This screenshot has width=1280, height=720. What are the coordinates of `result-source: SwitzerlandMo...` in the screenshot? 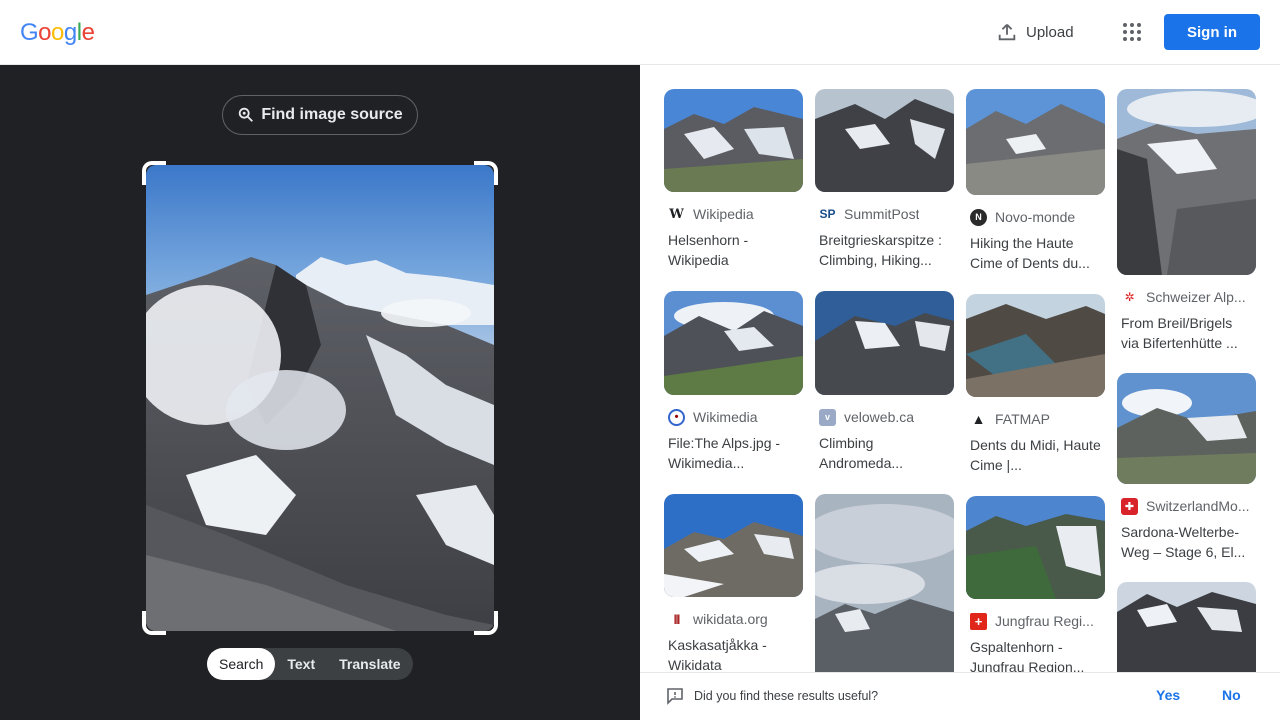 It's located at (1198, 506).